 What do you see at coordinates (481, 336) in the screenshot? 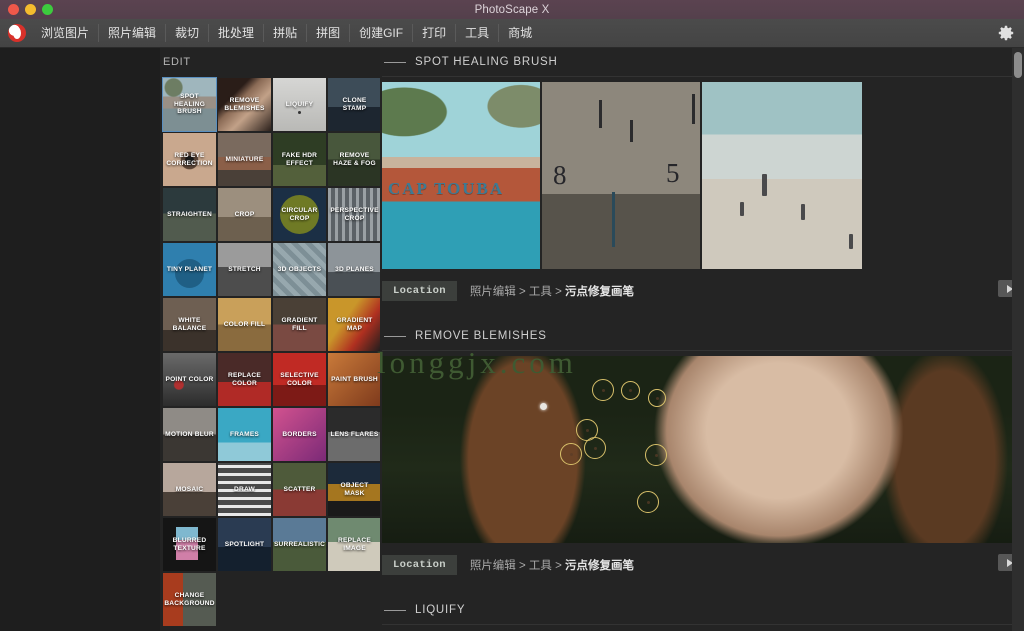
I see `section-title: REMOVE BLEMISHES` at bounding box center [481, 336].